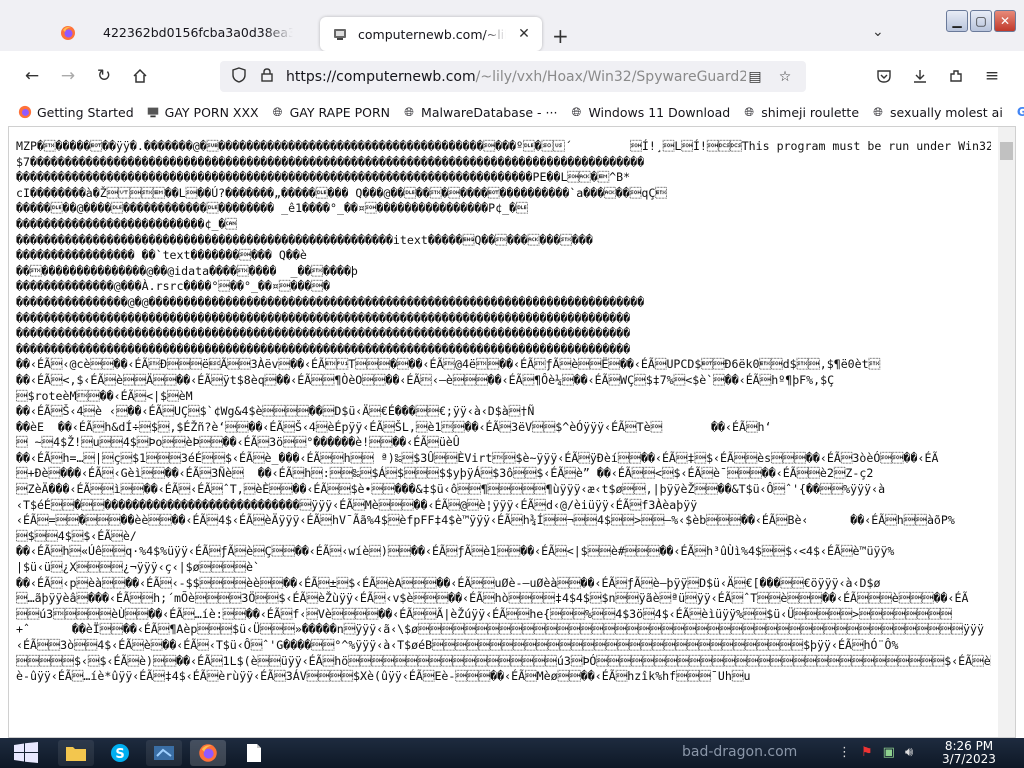 The height and width of the screenshot is (768, 1024). Describe the element at coordinates (104, 395) in the screenshot. I see `binary-line: $roteèM��‹ÉÃ<|$èM` at that location.